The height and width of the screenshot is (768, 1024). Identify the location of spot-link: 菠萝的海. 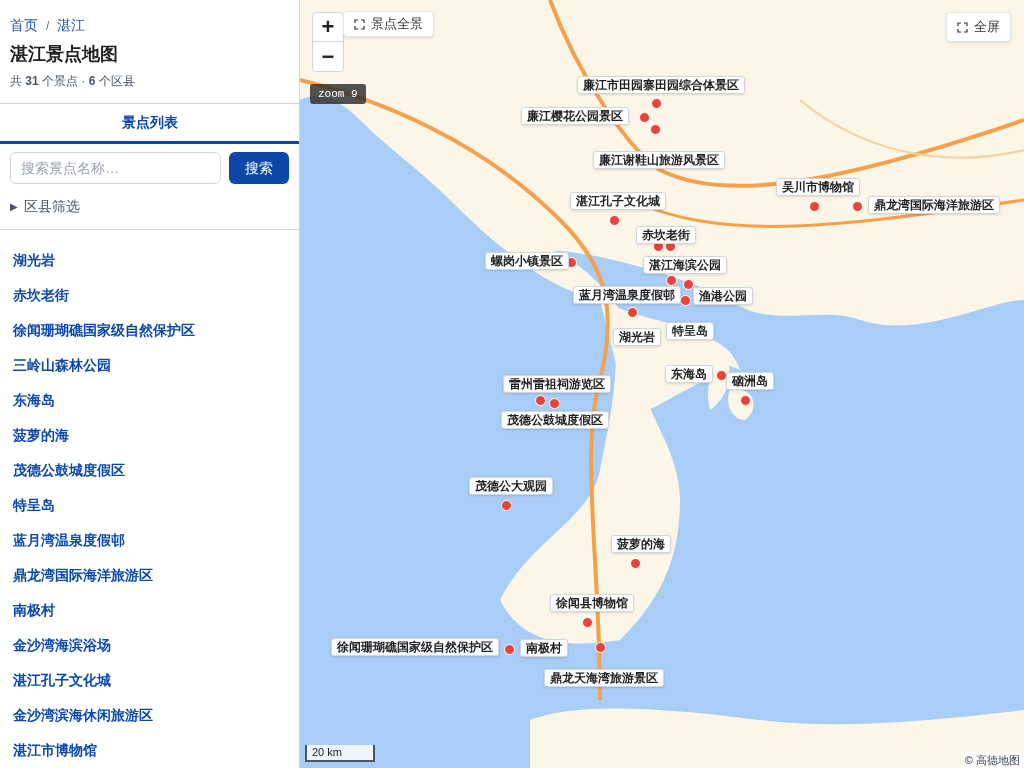
(41, 435).